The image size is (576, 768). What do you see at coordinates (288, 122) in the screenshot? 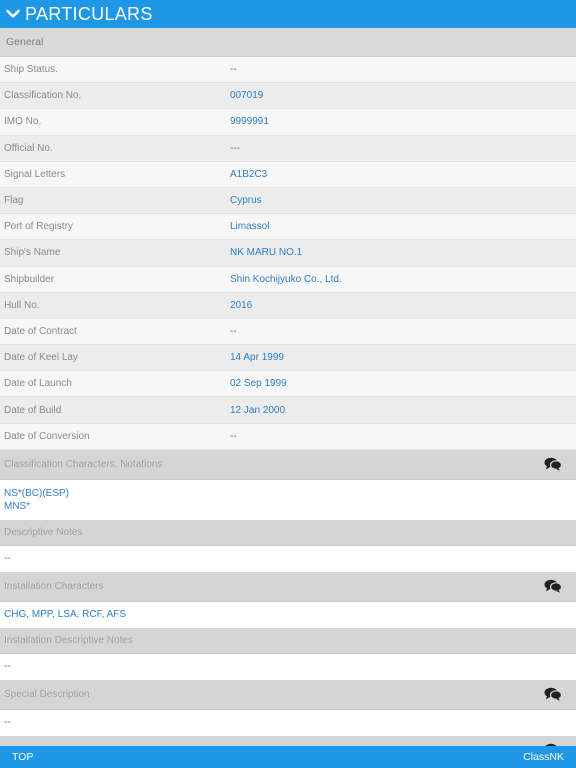
I see `table-row: IMO No. 9999991` at bounding box center [288, 122].